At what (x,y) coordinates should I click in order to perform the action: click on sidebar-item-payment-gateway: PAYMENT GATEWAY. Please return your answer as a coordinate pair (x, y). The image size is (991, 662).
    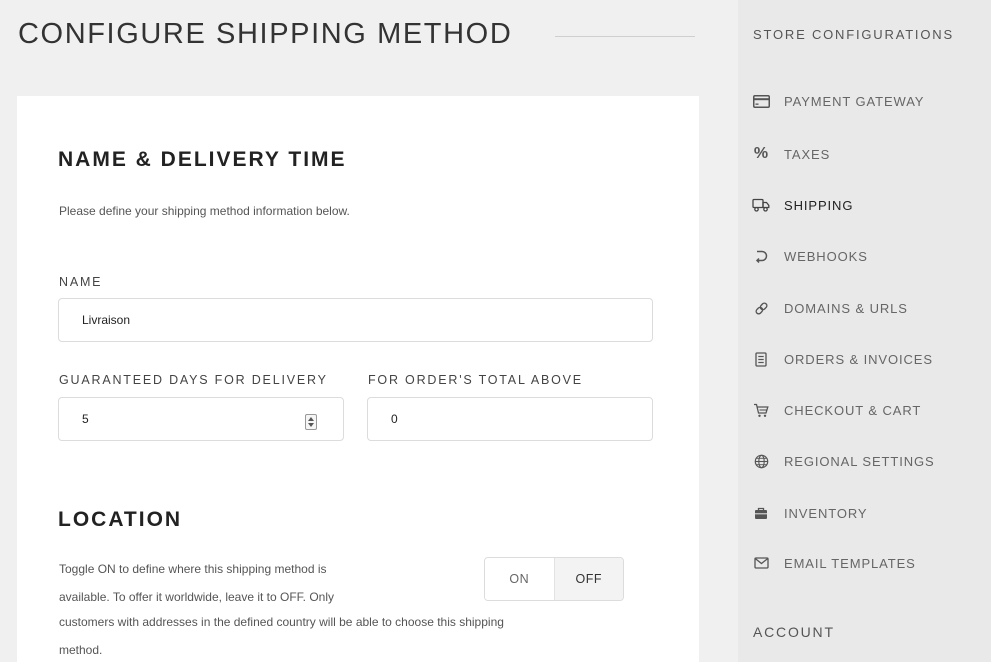
    Looking at the image, I should click on (867, 101).